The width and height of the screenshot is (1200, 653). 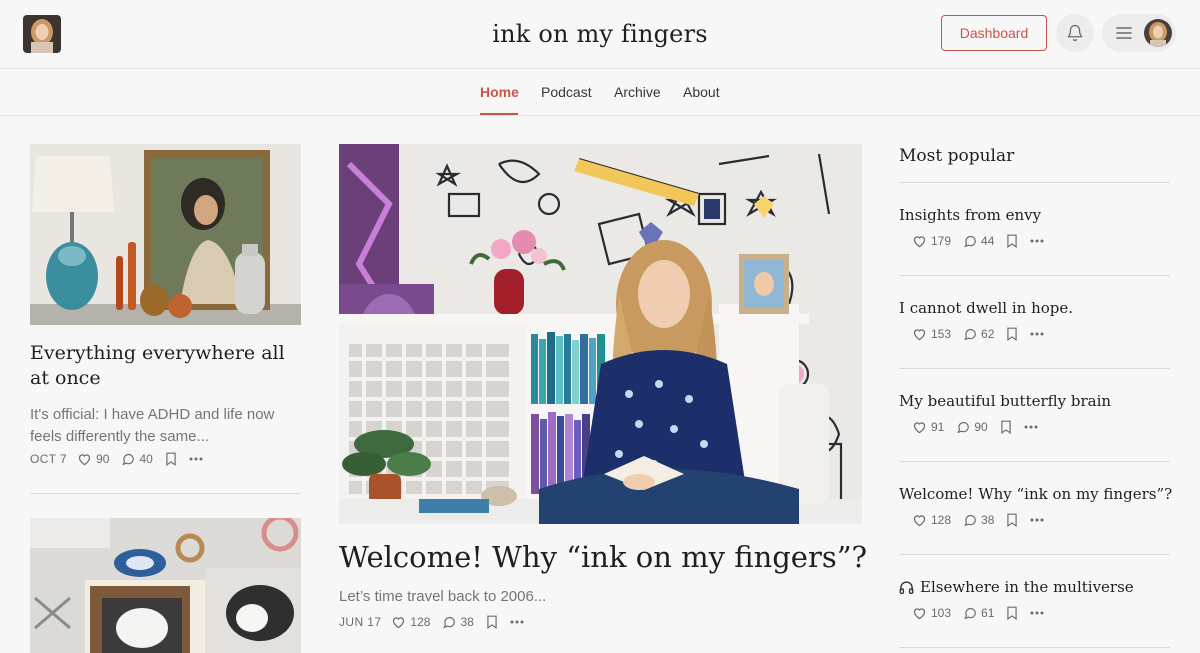 What do you see at coordinates (988, 520) in the screenshot?
I see `comment-count: 38` at bounding box center [988, 520].